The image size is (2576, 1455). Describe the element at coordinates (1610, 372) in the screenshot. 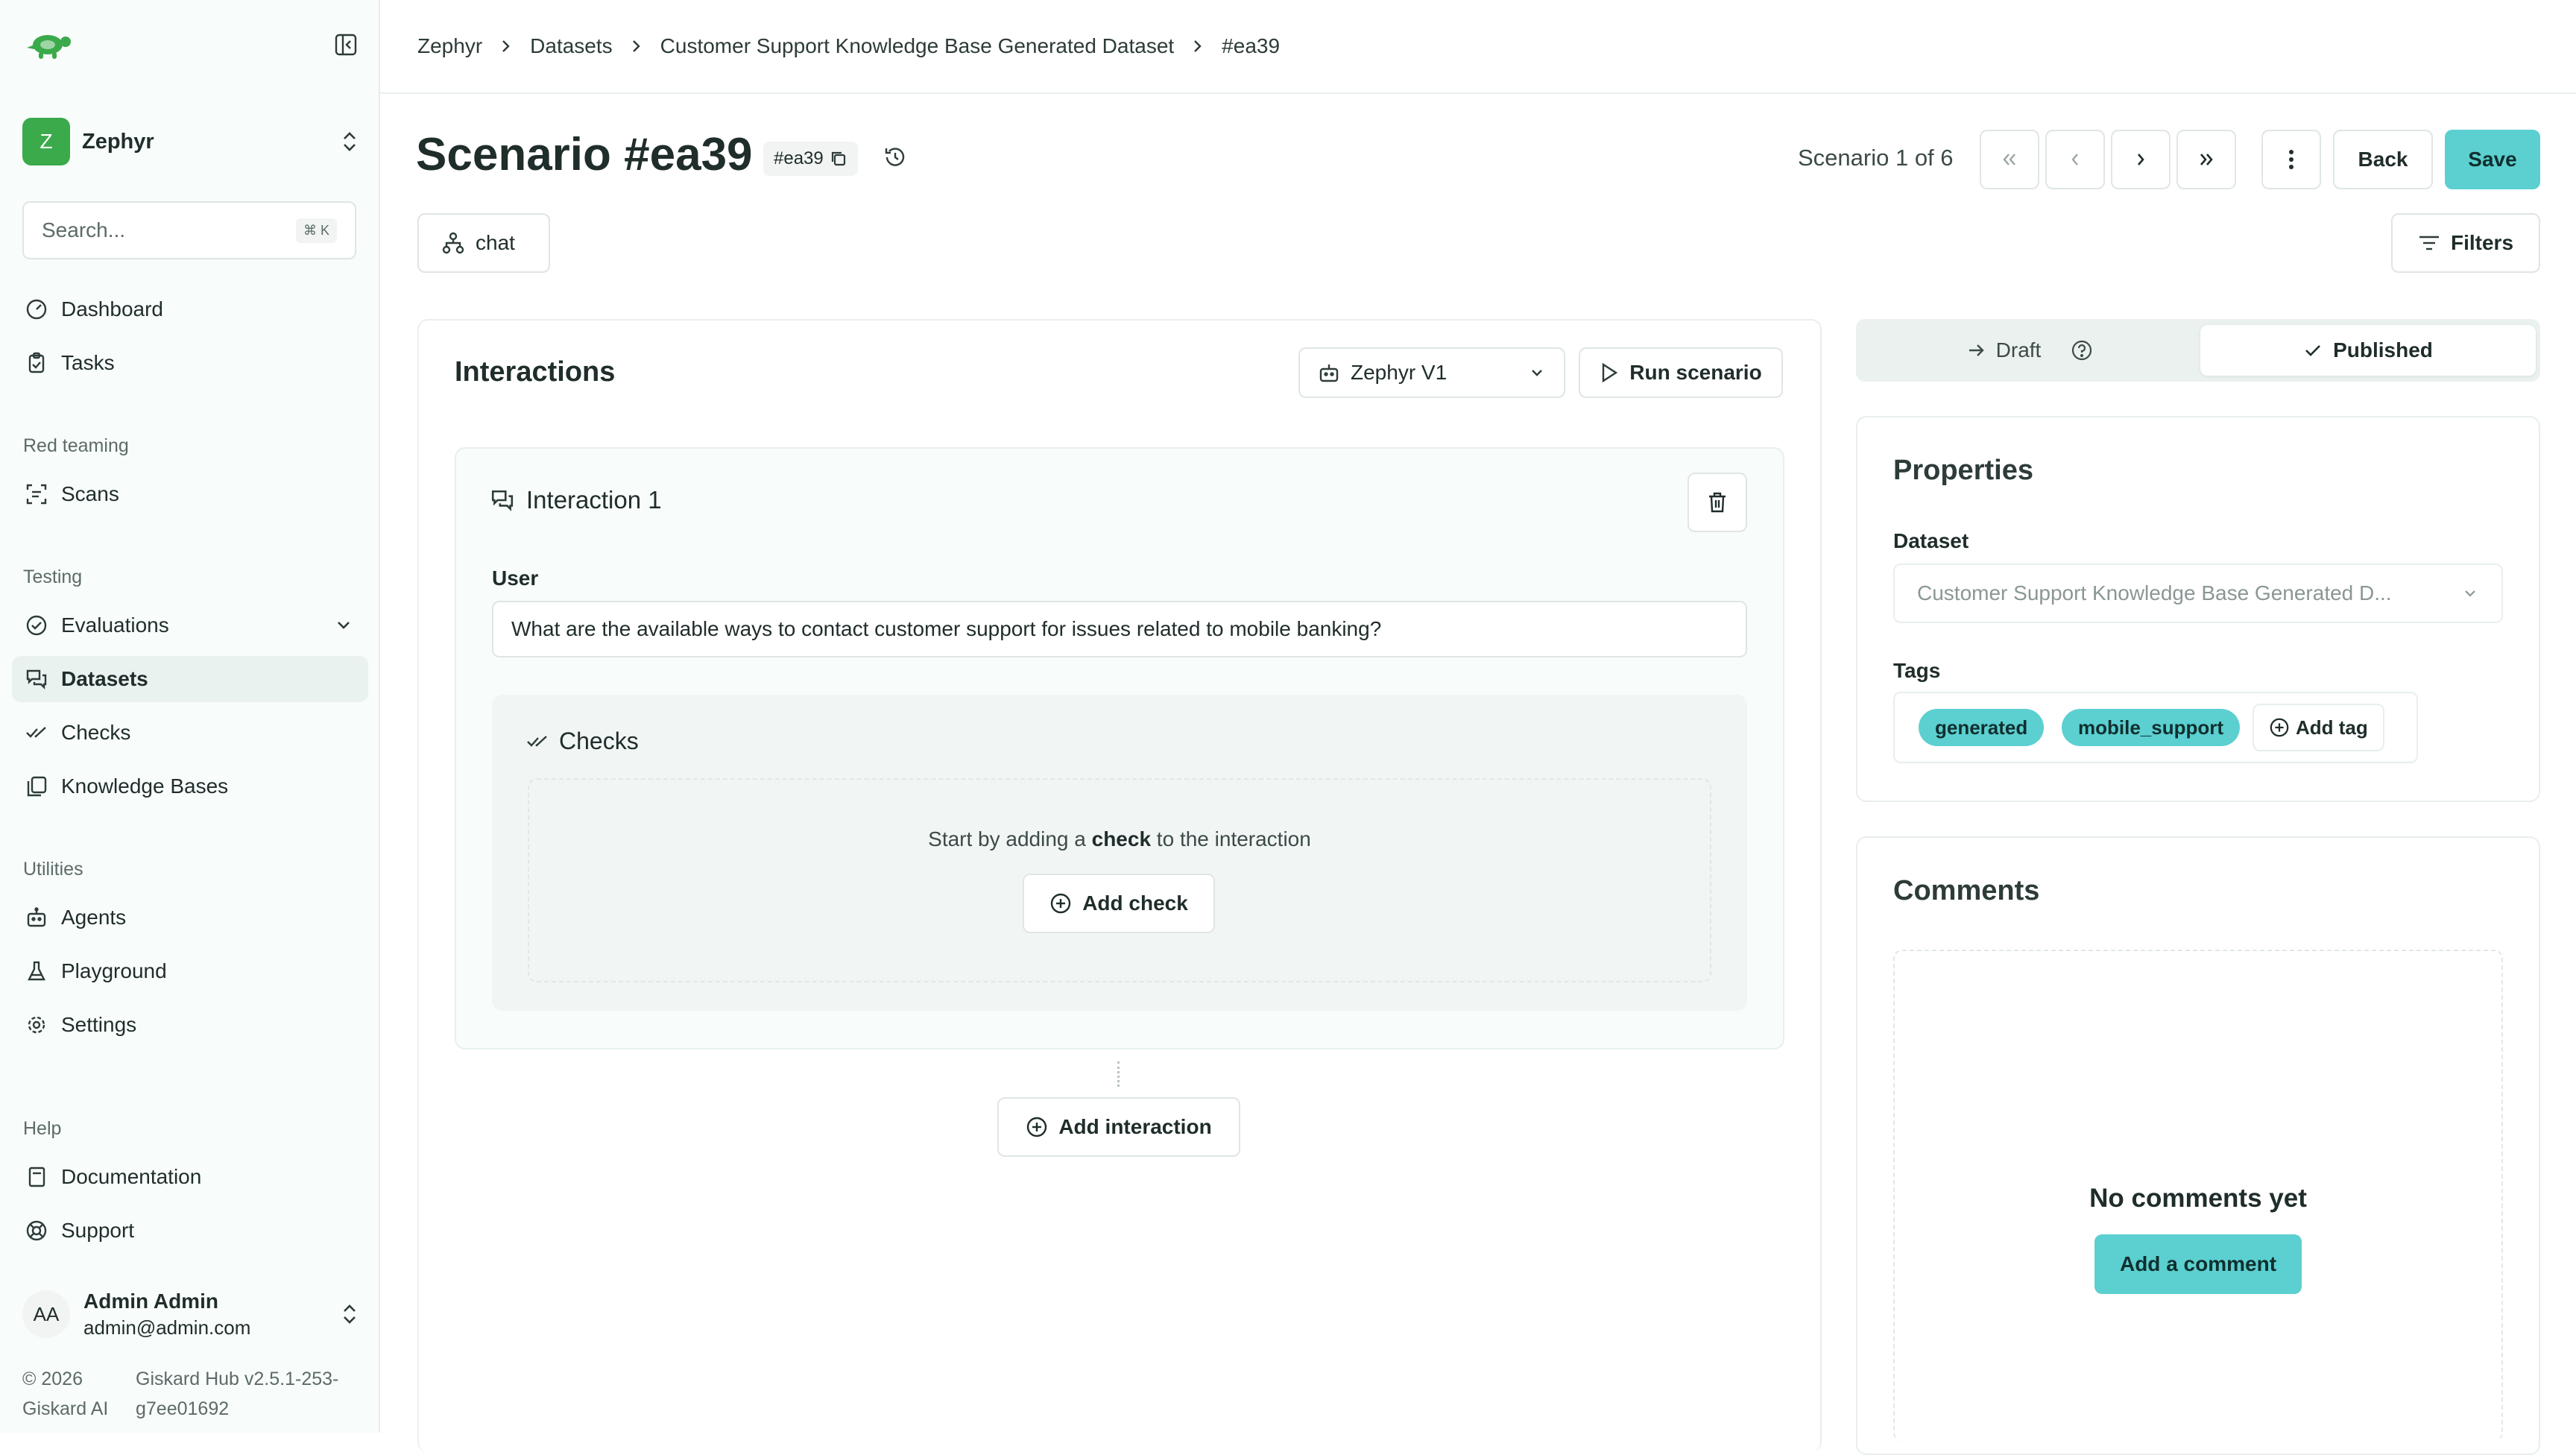

I see `play-icon` at that location.